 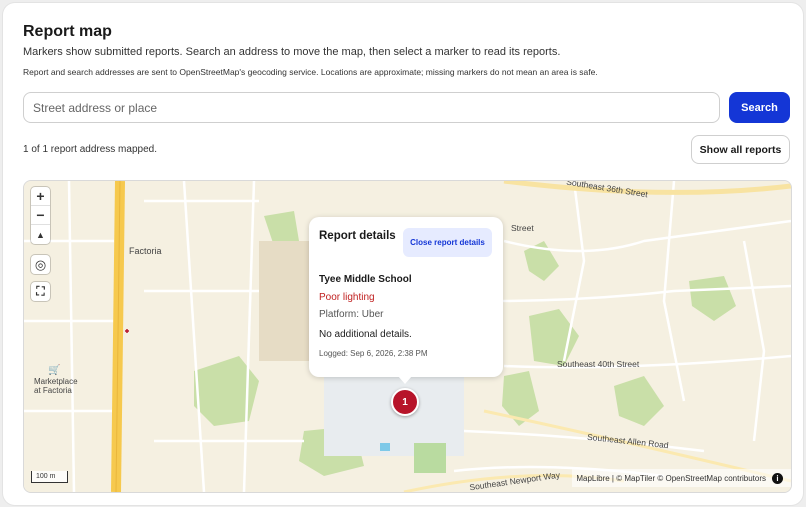 I want to click on place-label-marketplace-1: Marketplace, so click(x=56, y=381).